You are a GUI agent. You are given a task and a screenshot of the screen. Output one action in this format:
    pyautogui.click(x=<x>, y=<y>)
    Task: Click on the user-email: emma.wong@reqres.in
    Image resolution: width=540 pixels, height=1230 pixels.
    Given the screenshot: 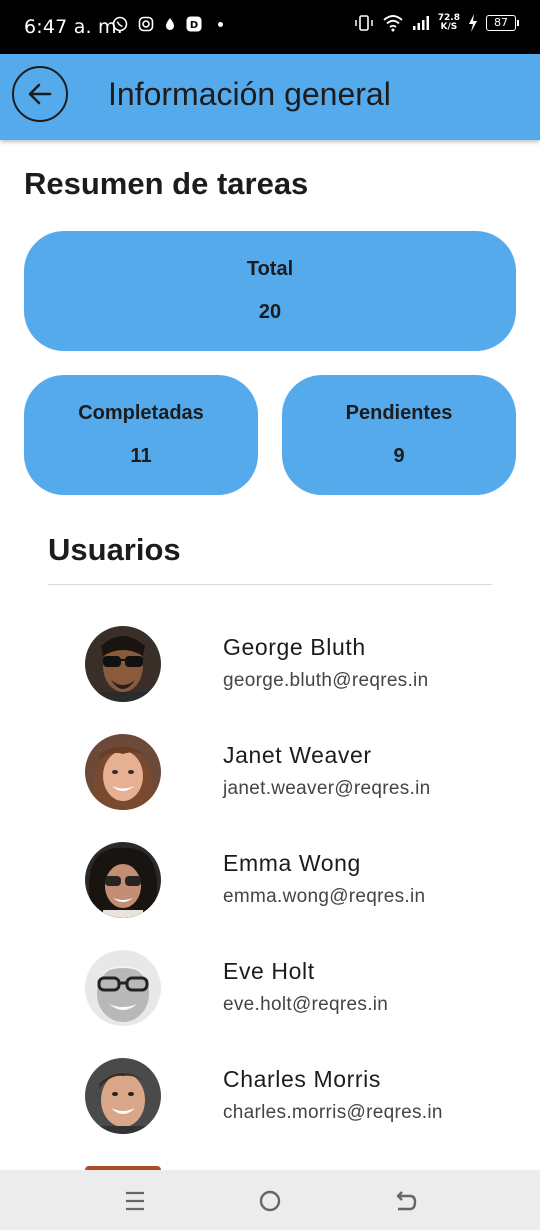 What is the action you would take?
    pyautogui.click(x=324, y=896)
    